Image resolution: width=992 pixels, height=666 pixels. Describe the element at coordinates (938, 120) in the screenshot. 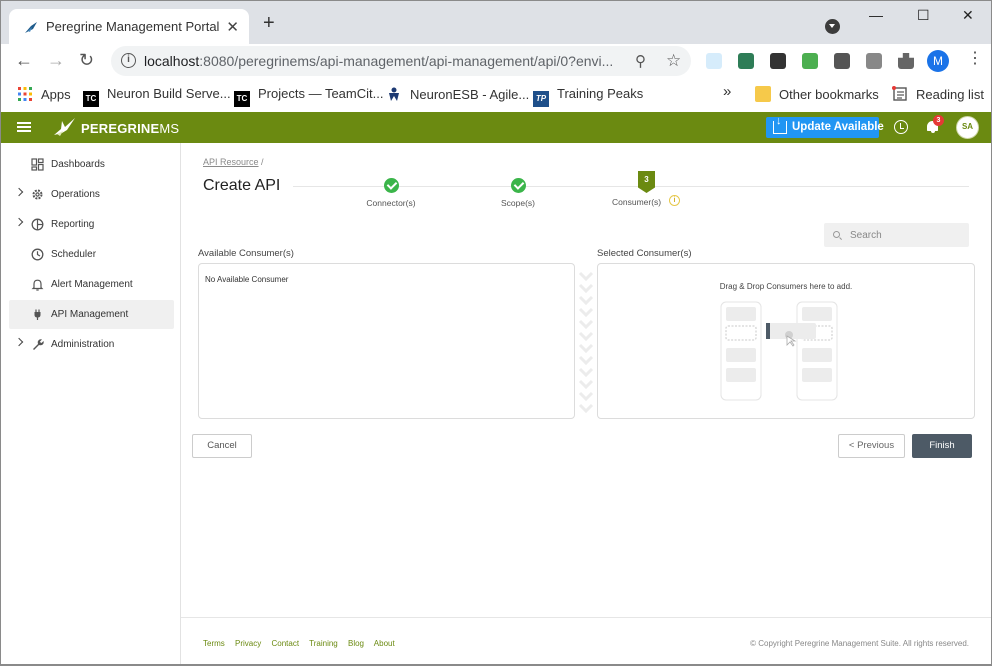

I see `notification-badge: 3` at that location.